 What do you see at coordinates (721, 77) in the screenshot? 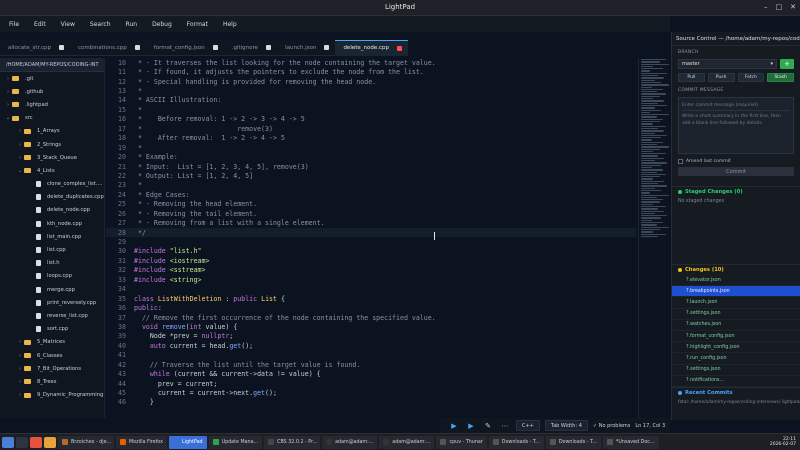
I see `push-button: Push` at bounding box center [721, 77].